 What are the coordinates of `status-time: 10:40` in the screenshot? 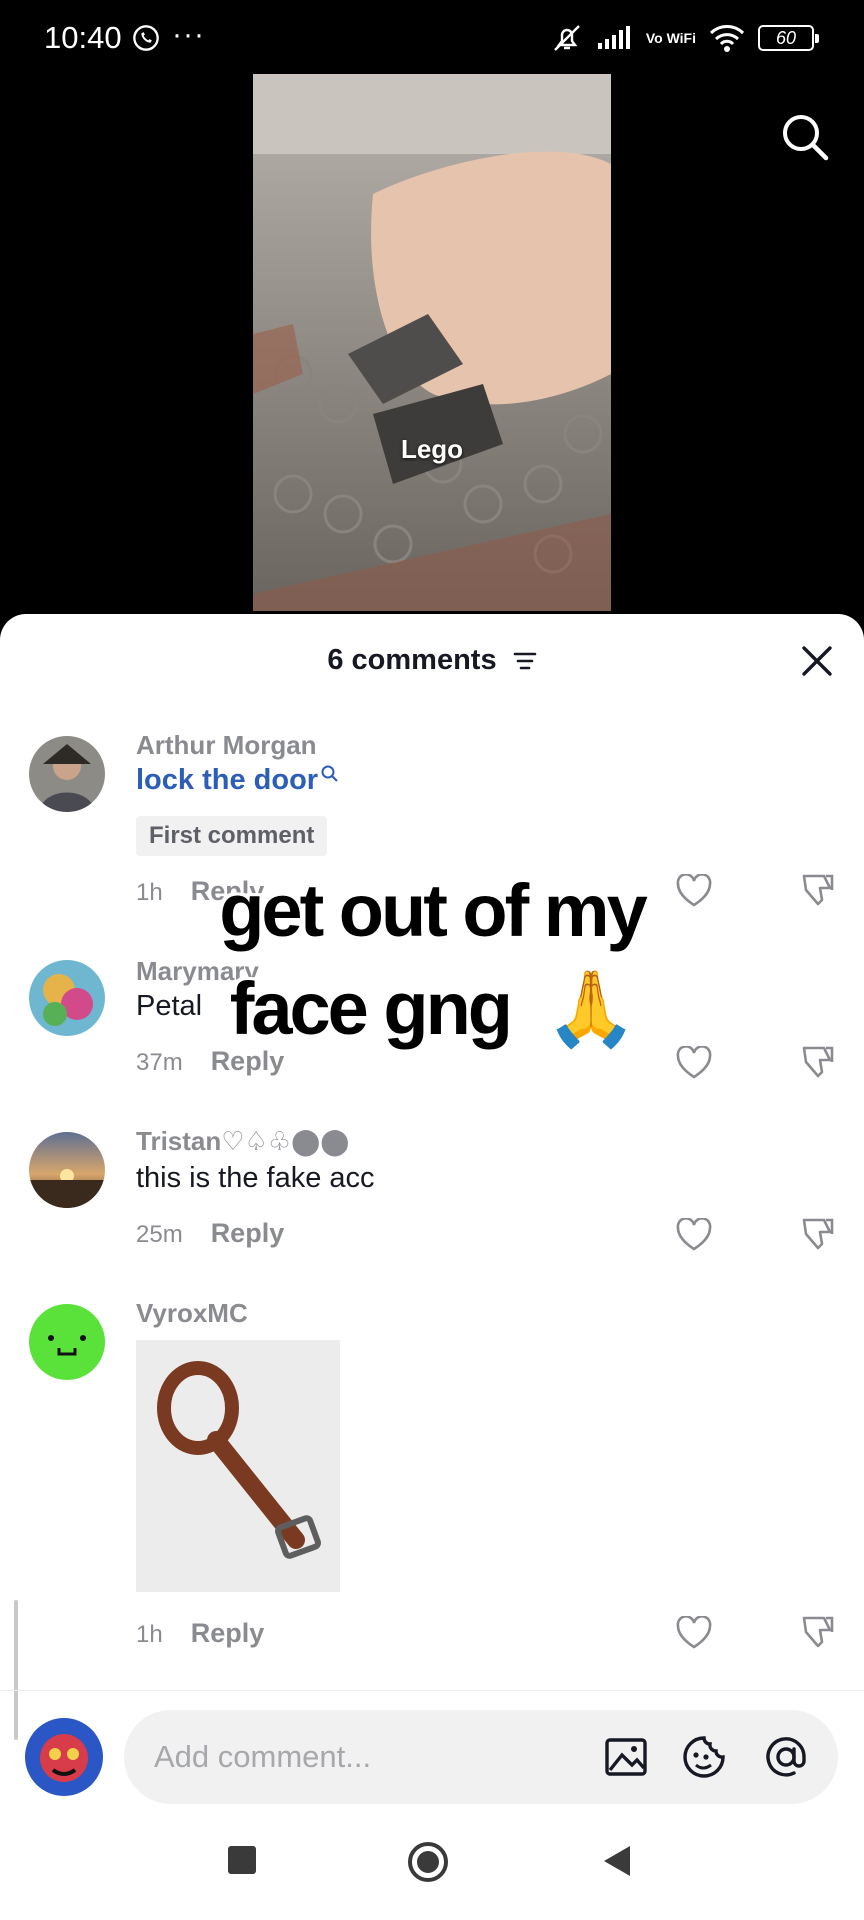 It's located at (83, 37).